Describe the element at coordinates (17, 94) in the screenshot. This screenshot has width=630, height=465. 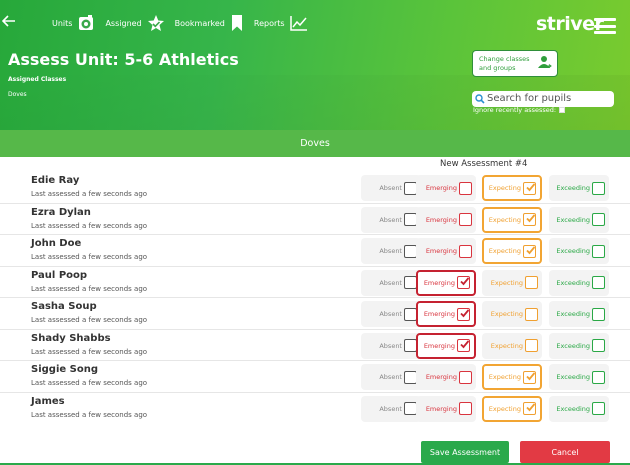
I see `class-name-label: Doves` at that location.